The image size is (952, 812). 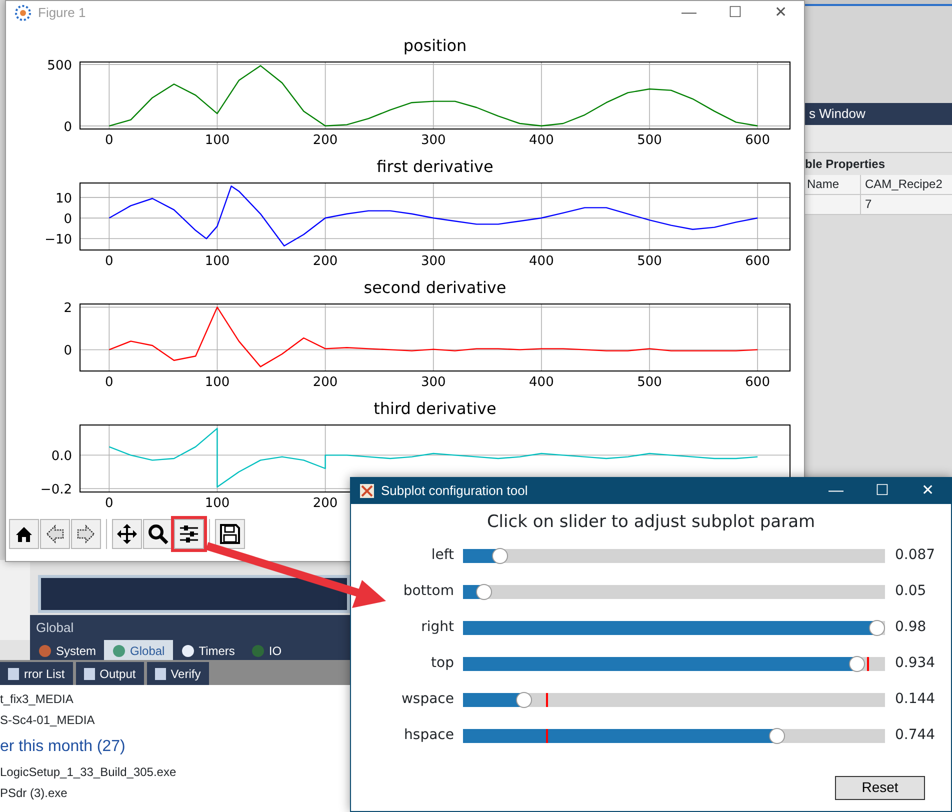 I want to click on file-name: PSdr (3).exe, so click(x=175, y=794).